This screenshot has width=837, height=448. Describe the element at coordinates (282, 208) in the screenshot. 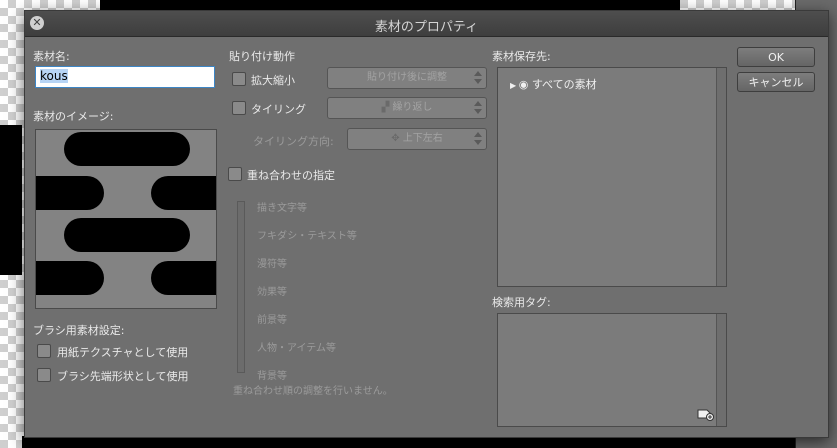

I see `layer-order-item: 描き文字等` at that location.